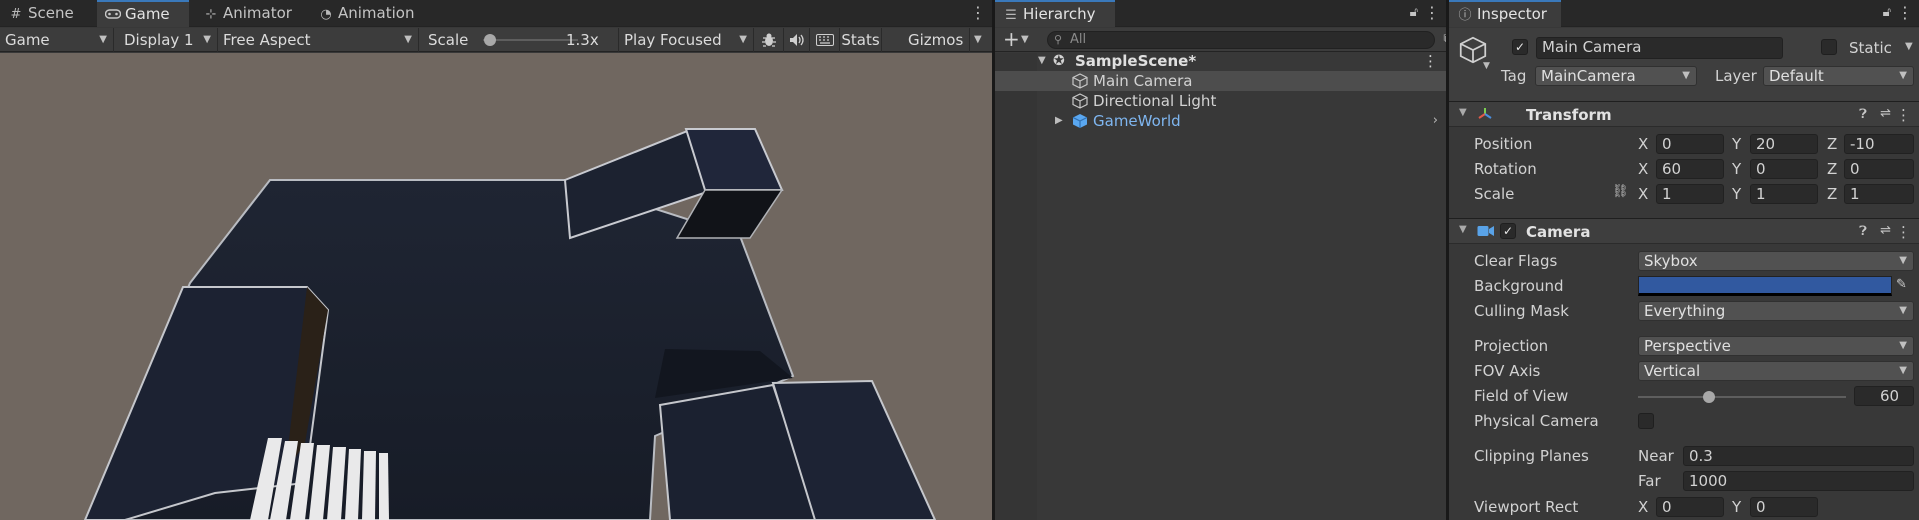 This screenshot has height=520, width=1919. I want to click on gizmos-dropdown: Gizmos ▼, so click(932, 40).